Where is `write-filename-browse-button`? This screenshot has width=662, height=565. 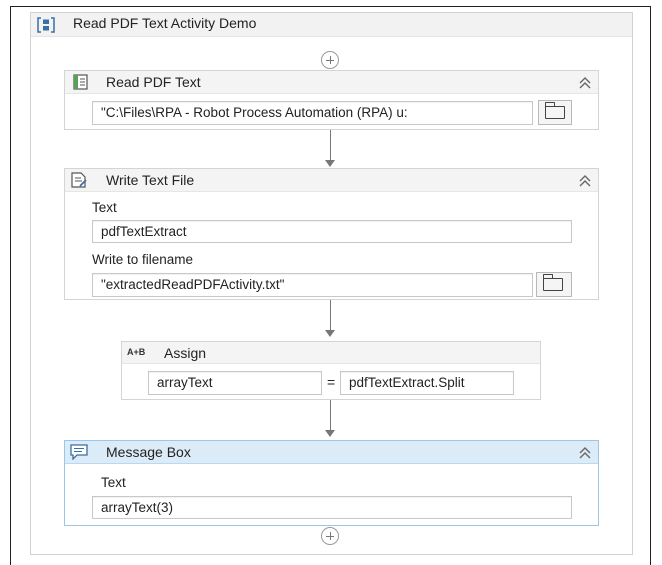 write-filename-browse-button is located at coordinates (554, 284).